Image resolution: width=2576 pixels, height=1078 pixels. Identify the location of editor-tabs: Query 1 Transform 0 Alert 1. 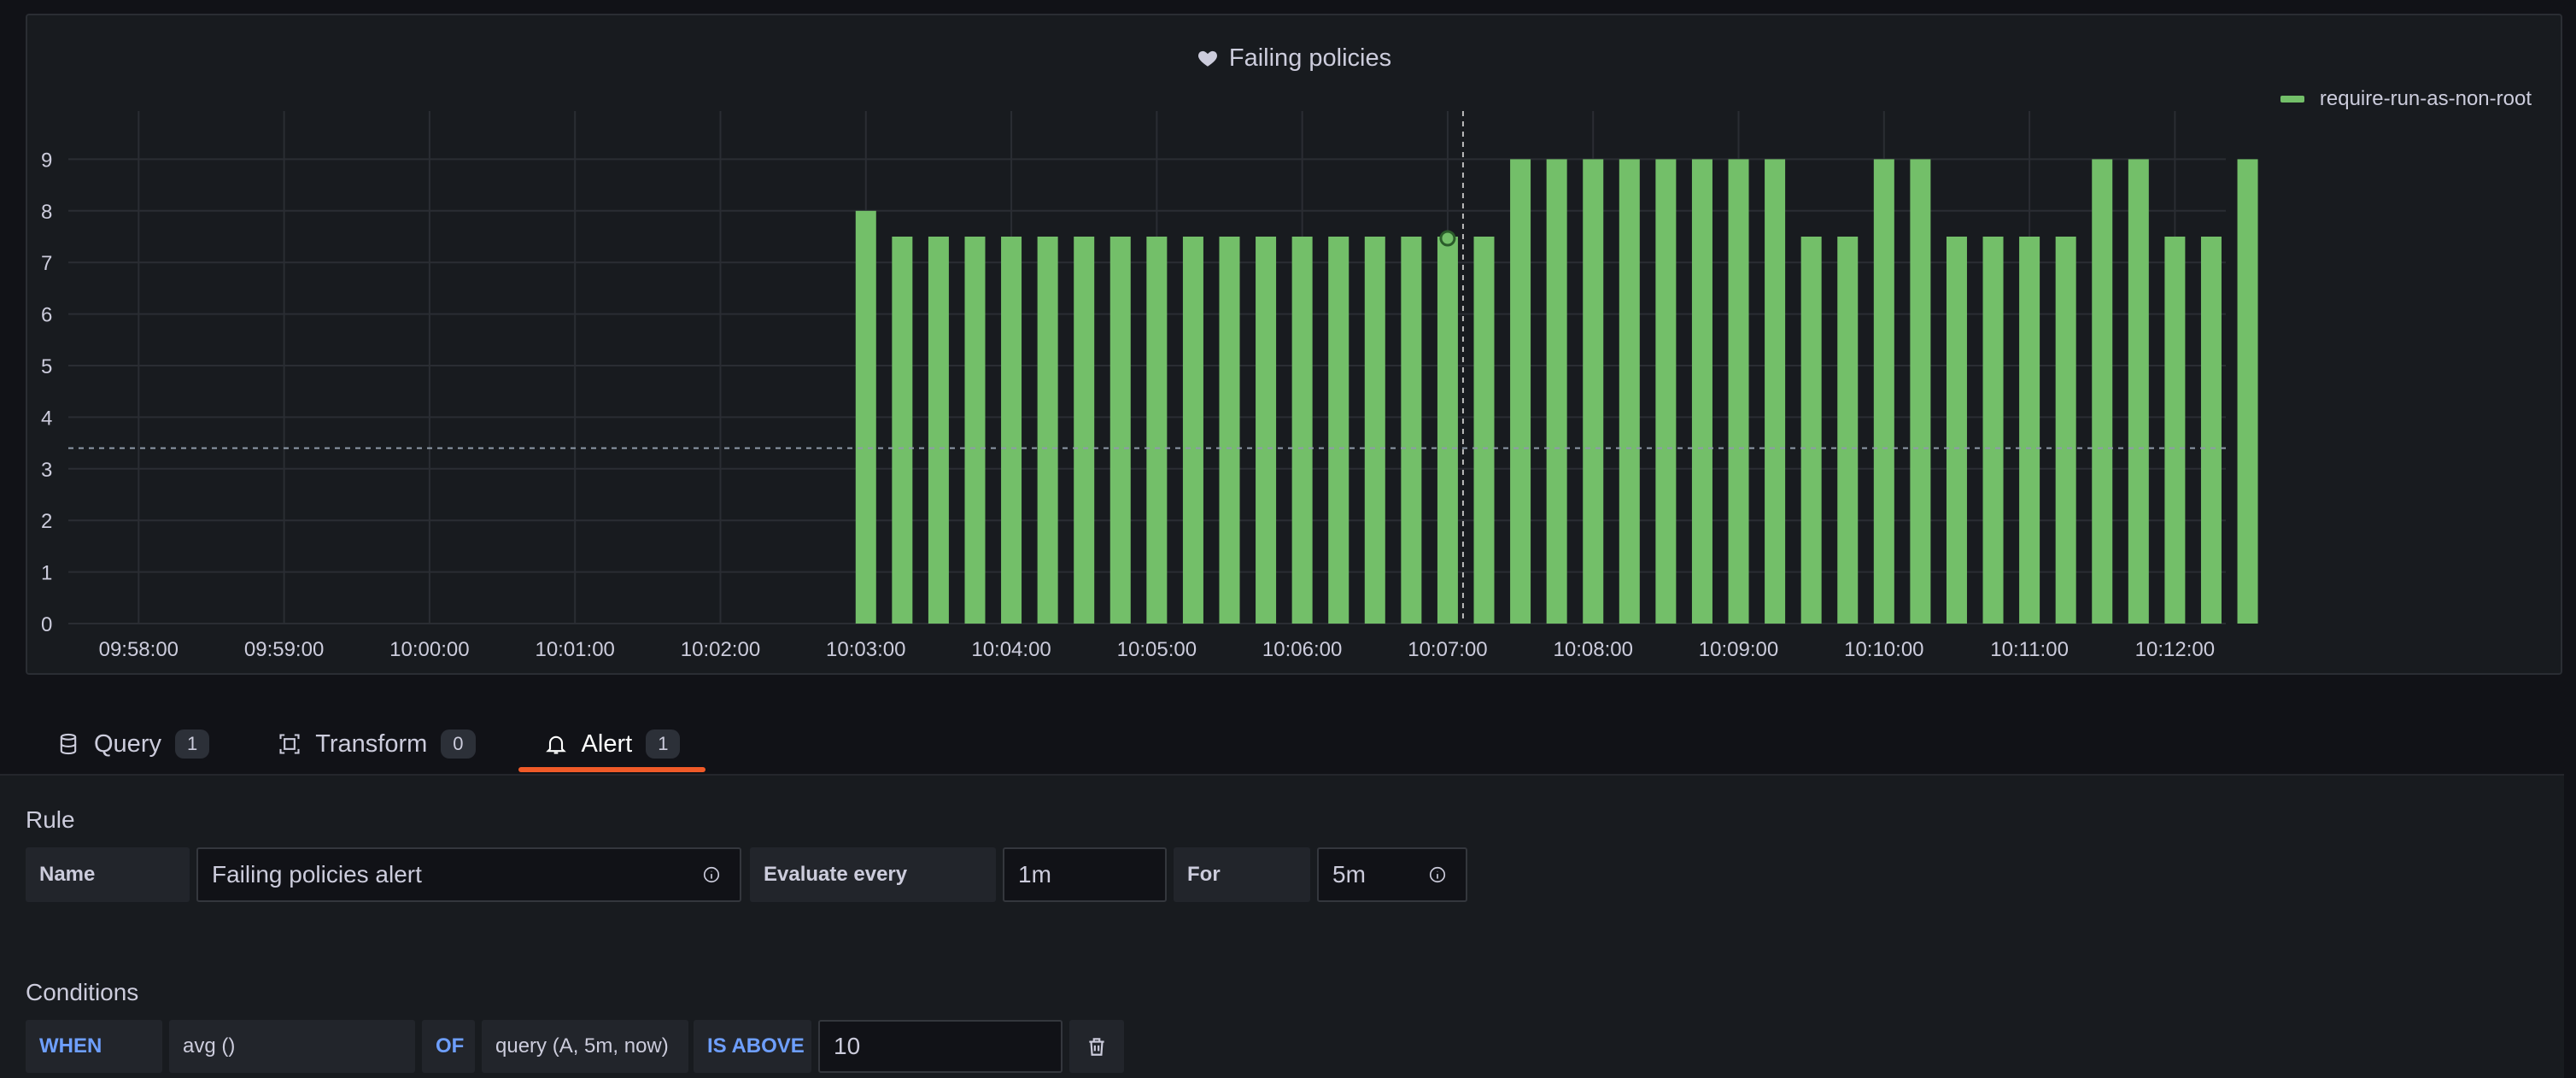
(368, 744).